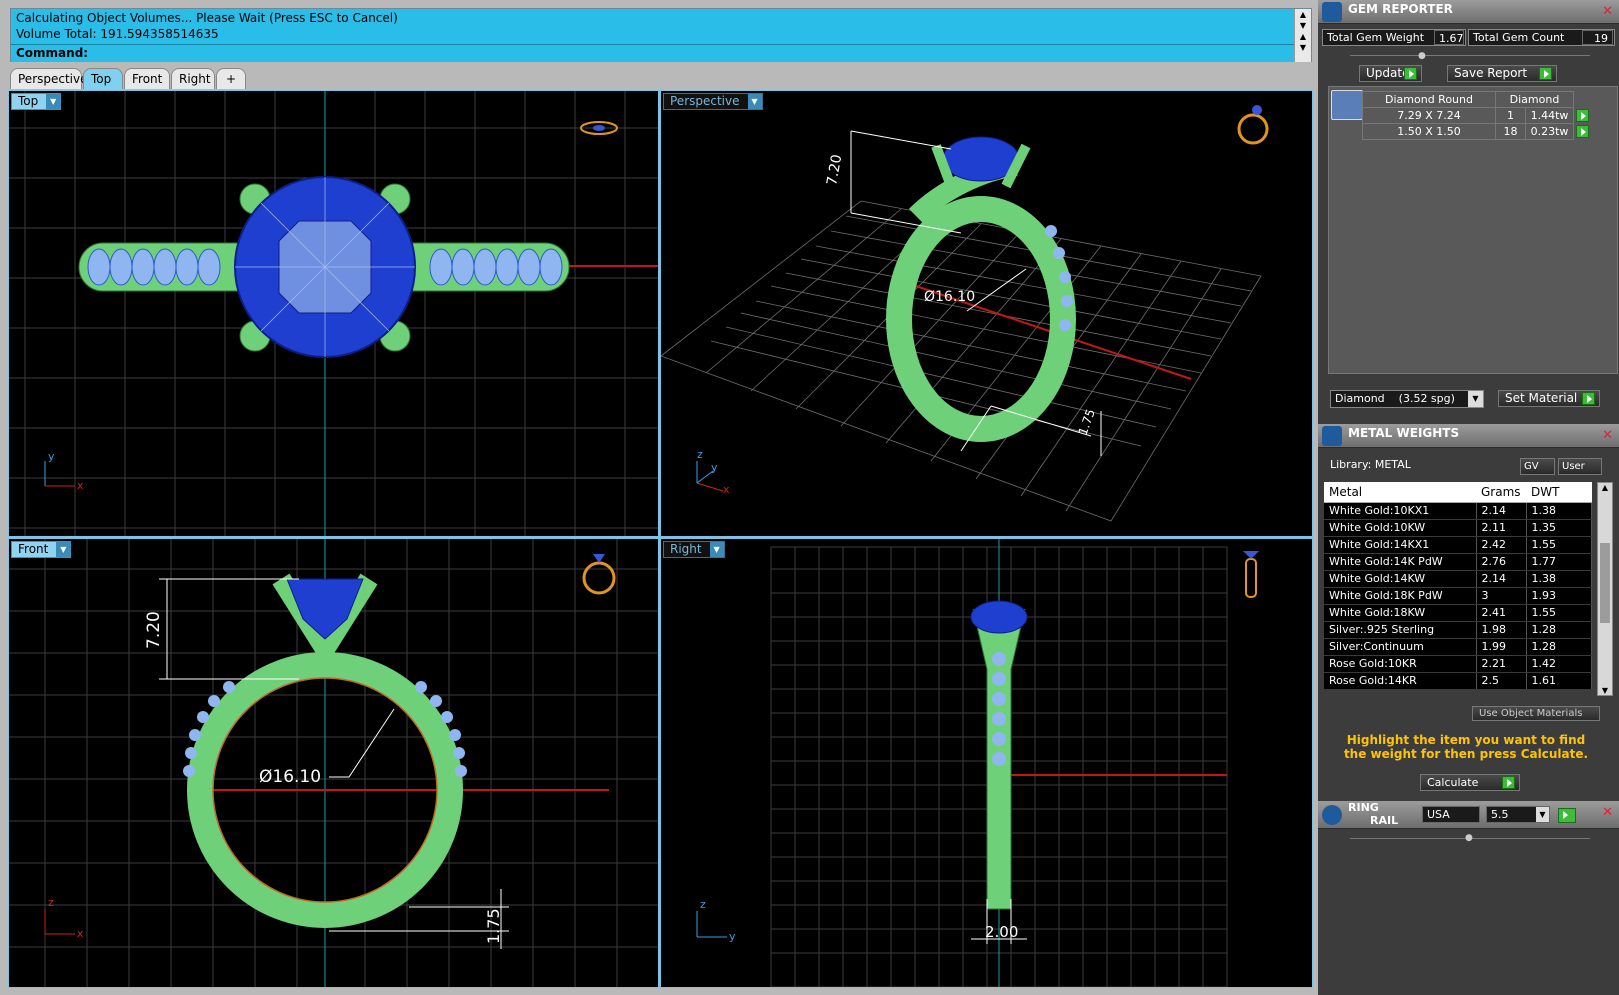  I want to click on dwt-cell: 1.93, so click(1559, 596).